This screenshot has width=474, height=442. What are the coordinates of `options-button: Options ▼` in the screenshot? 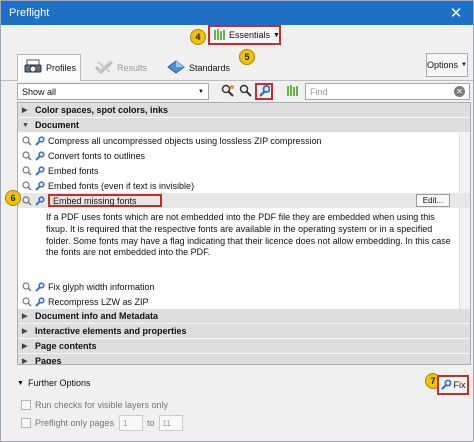 It's located at (447, 65).